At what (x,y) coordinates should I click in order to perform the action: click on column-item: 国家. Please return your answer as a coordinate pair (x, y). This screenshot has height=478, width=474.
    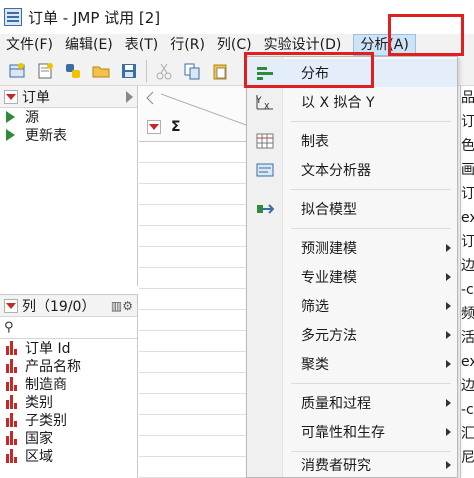
    Looking at the image, I should click on (68, 438).